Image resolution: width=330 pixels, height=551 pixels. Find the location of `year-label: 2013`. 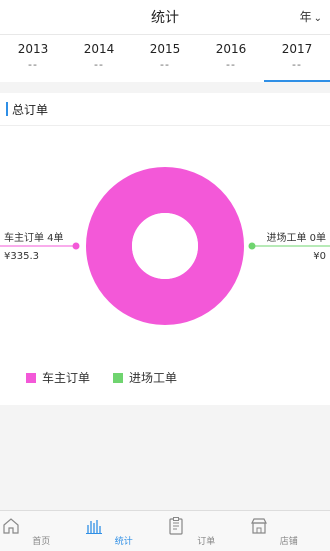

year-label: 2013 is located at coordinates (33, 49).